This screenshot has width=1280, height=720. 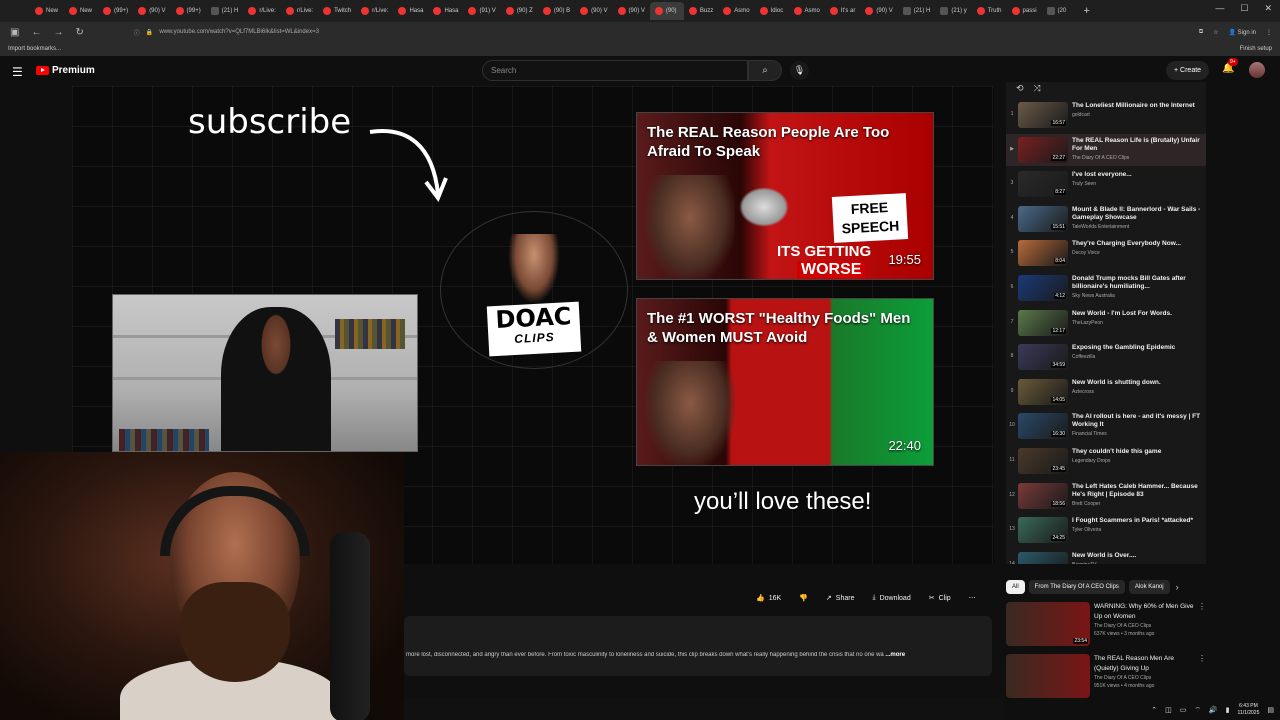 I want to click on new-tab-button: +, so click(x=1087, y=11).